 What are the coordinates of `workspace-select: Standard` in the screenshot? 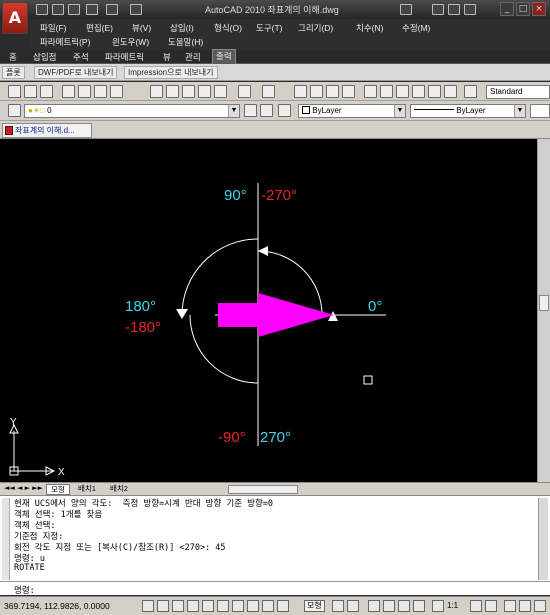 It's located at (518, 92).